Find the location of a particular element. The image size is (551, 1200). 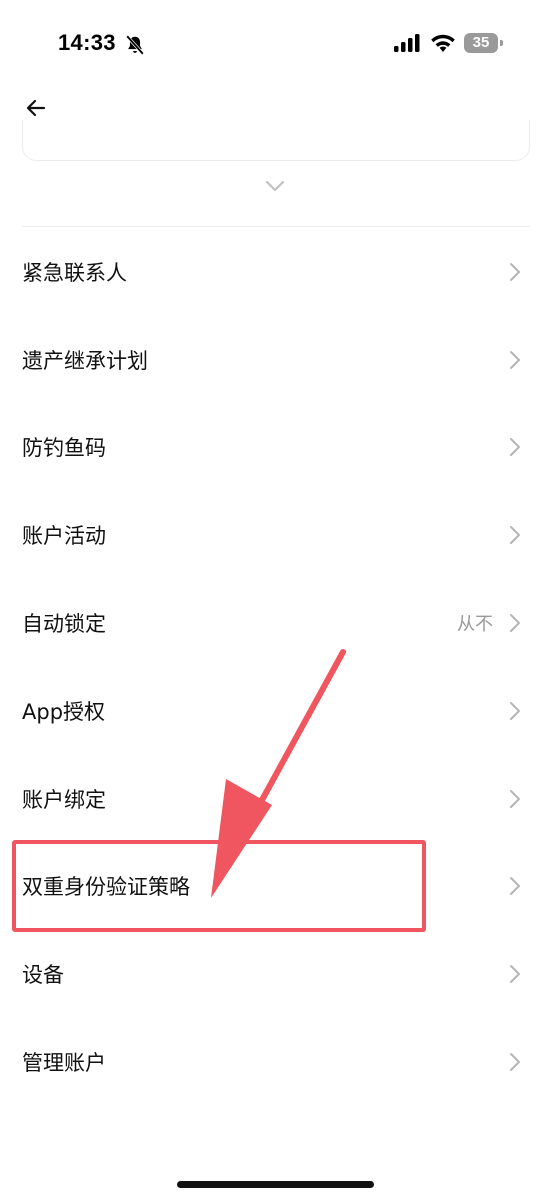

home-indicator is located at coordinates (275, 1184).